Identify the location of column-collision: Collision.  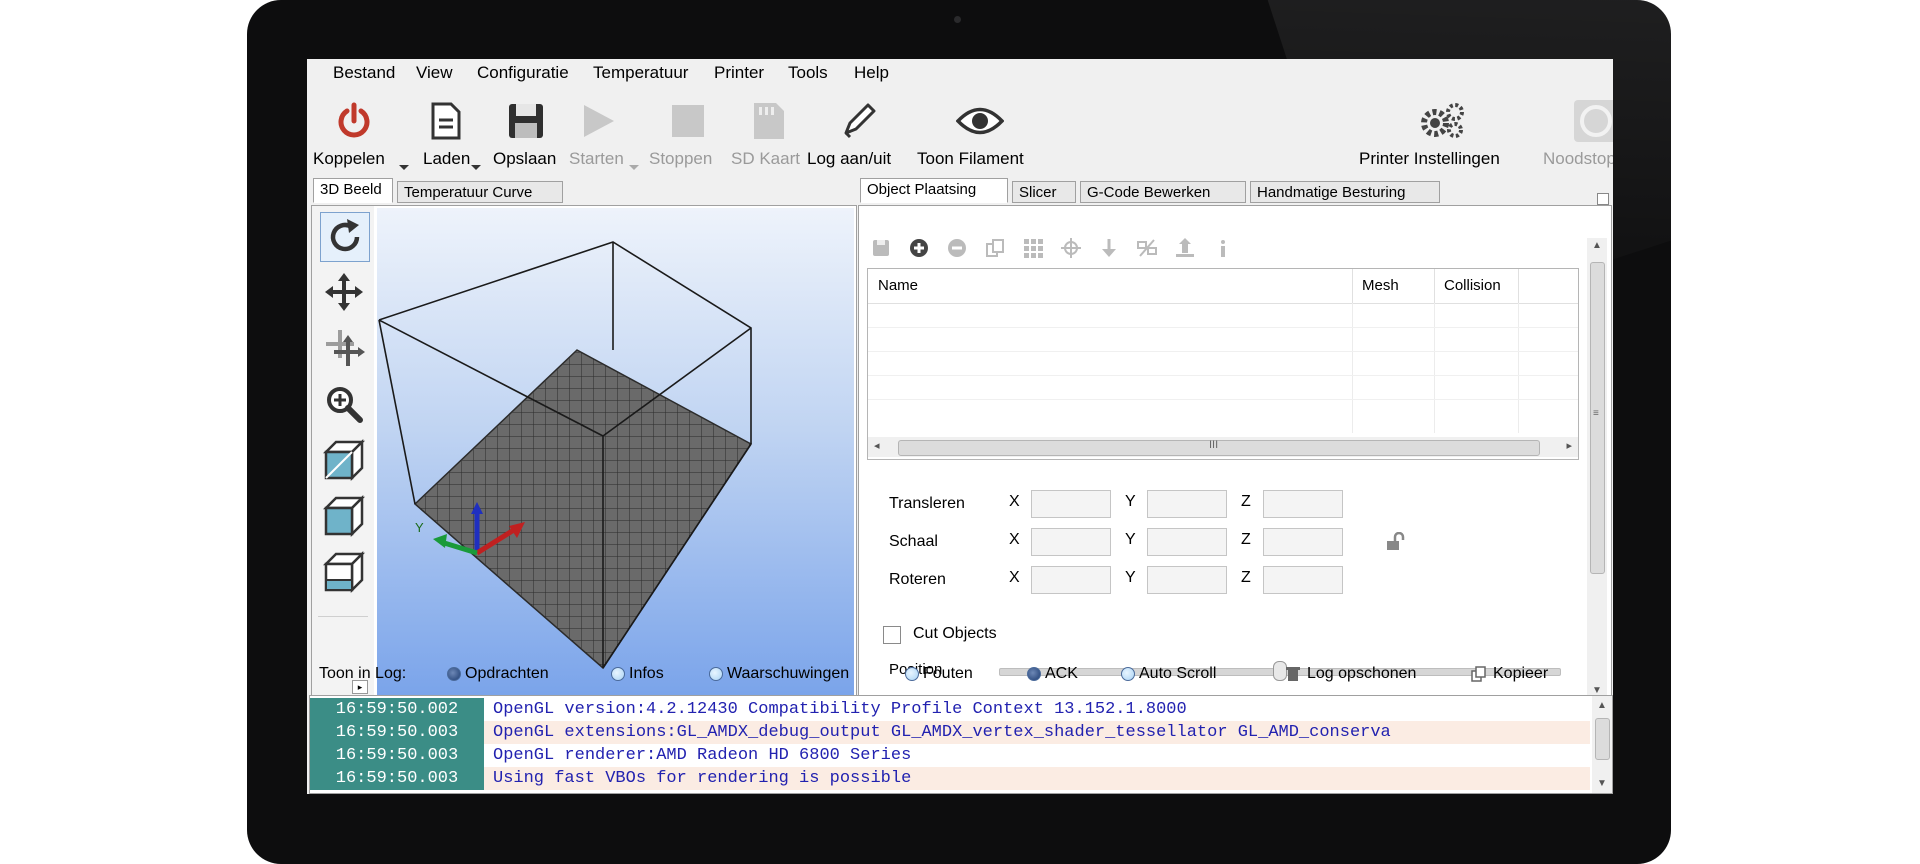
(1472, 285).